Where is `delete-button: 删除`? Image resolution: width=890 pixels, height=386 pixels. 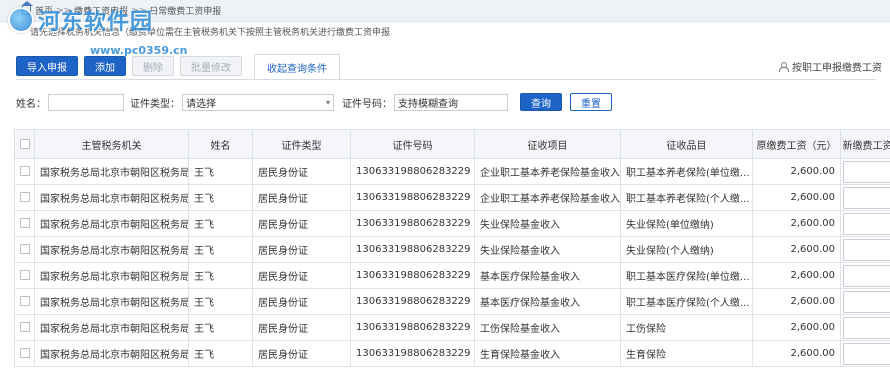
delete-button: 删除 is located at coordinates (153, 66).